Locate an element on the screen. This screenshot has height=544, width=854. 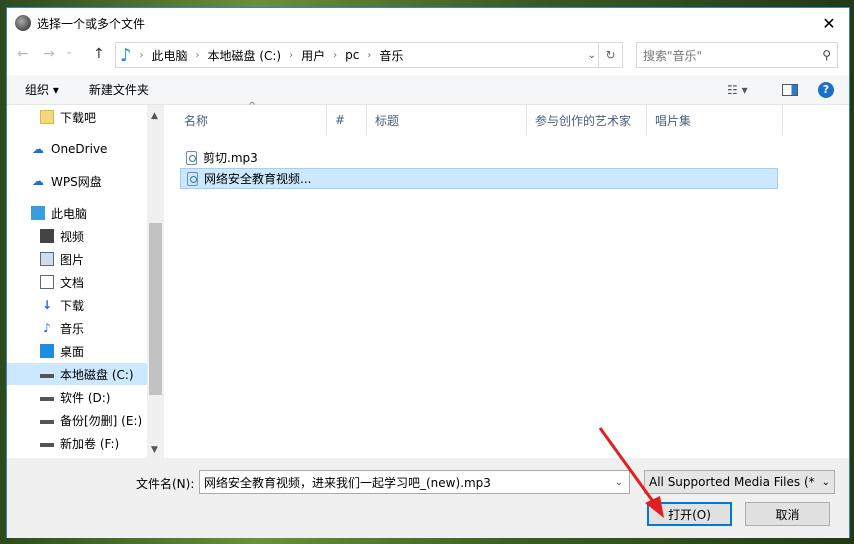
scroll-up-icon: ▲ is located at coordinates (154, 116).